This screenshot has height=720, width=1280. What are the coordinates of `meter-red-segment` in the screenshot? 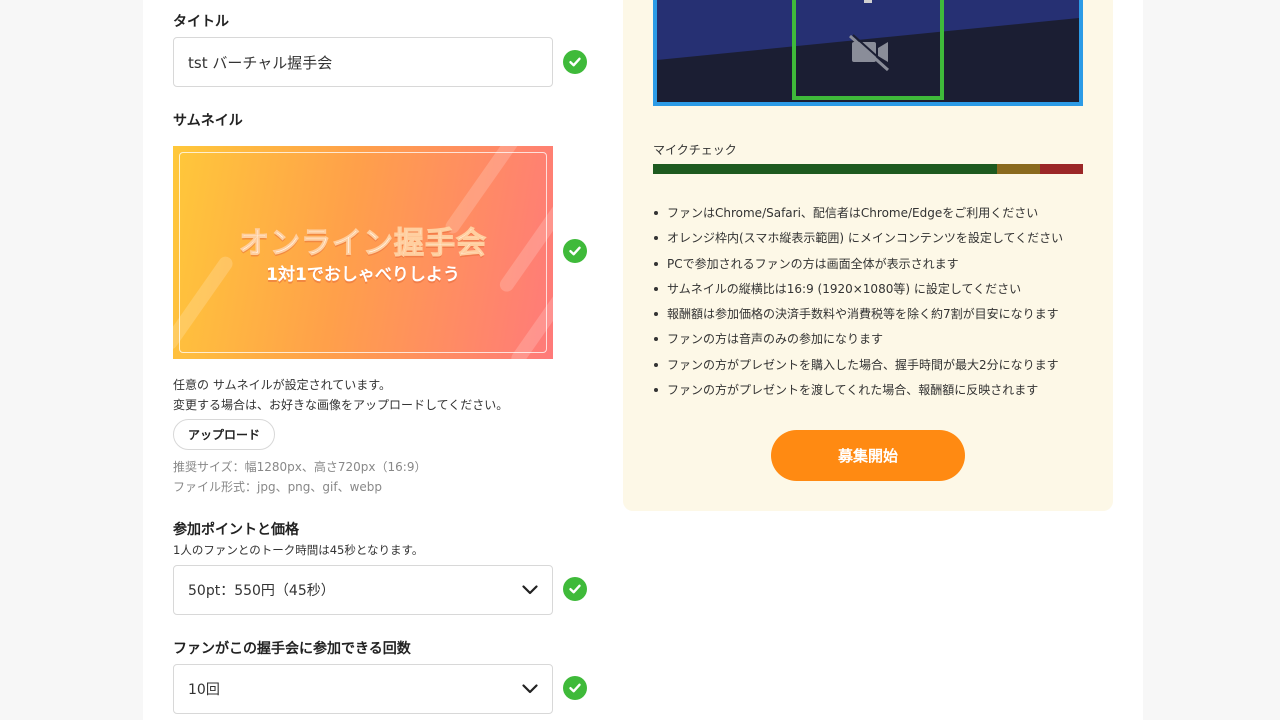 It's located at (1061, 169).